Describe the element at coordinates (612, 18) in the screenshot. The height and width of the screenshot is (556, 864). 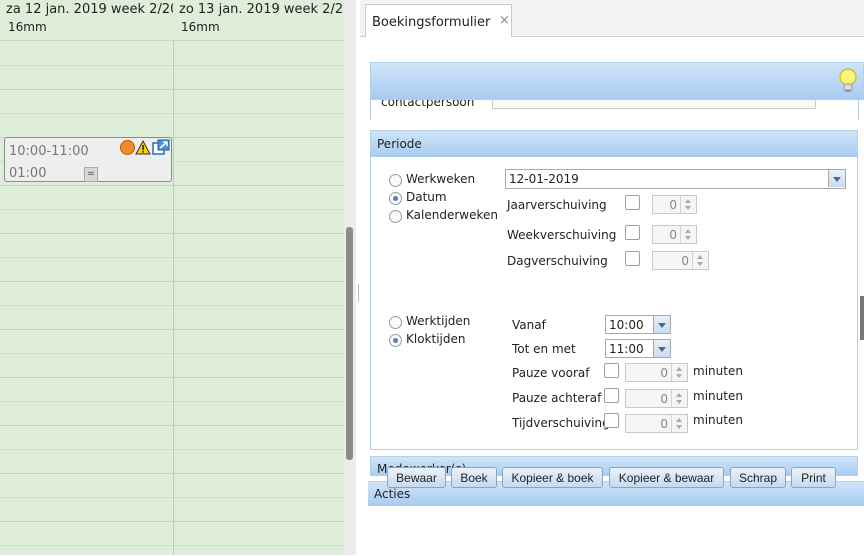
I see `tab-bar: Boekingsformulier ×` at that location.